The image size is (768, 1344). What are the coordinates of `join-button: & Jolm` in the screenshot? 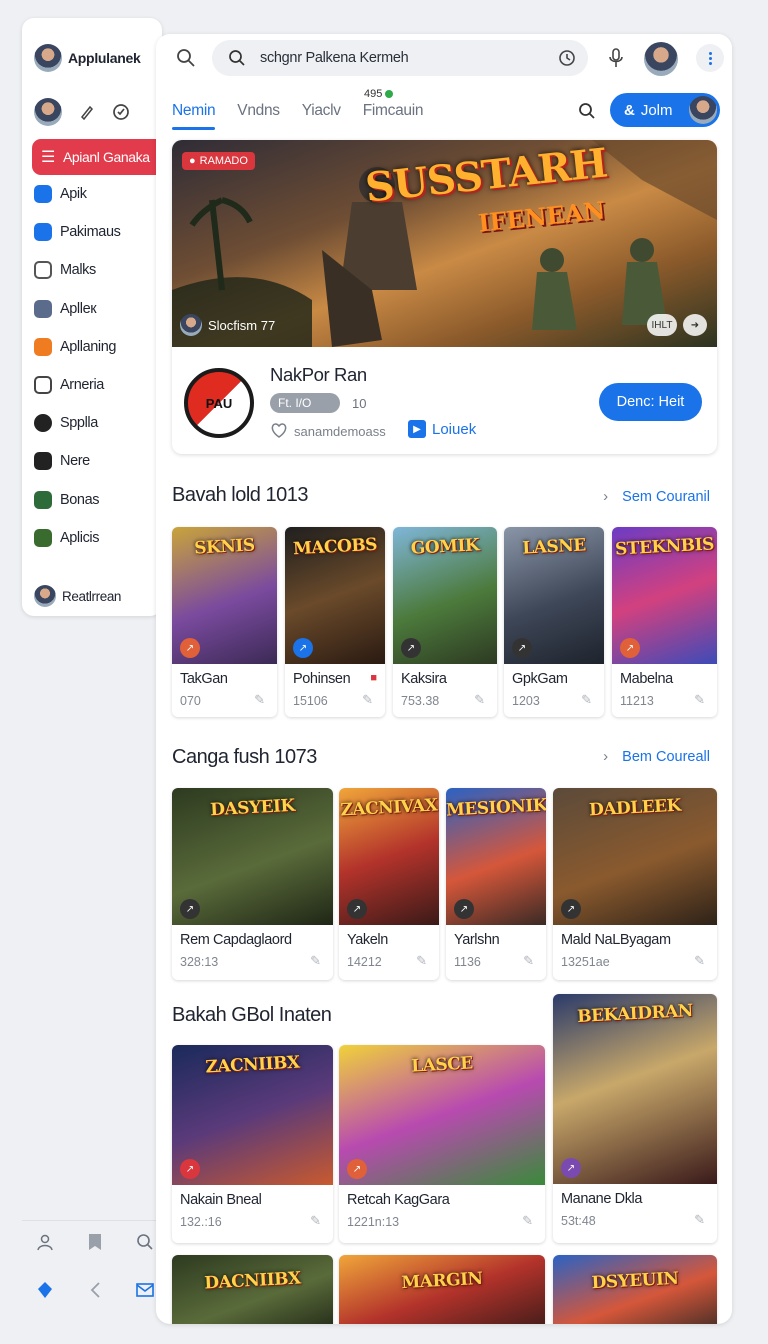 It's located at (665, 110).